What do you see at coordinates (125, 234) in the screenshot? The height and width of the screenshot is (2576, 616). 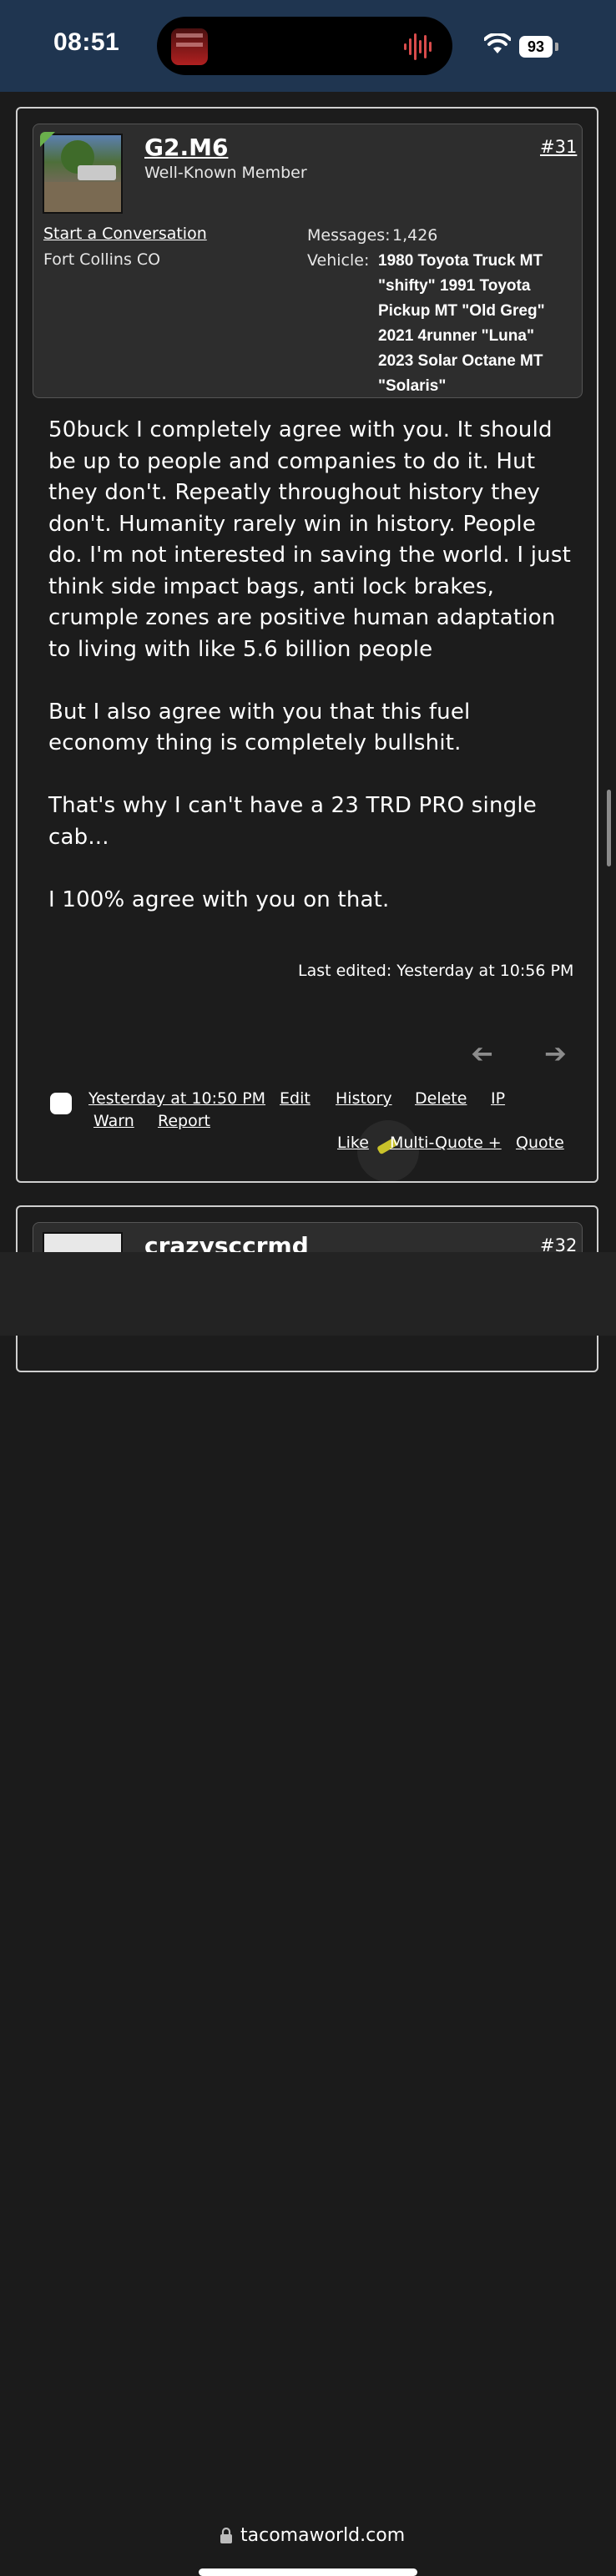 I see `start-conversation-link: Start a Conversation` at bounding box center [125, 234].